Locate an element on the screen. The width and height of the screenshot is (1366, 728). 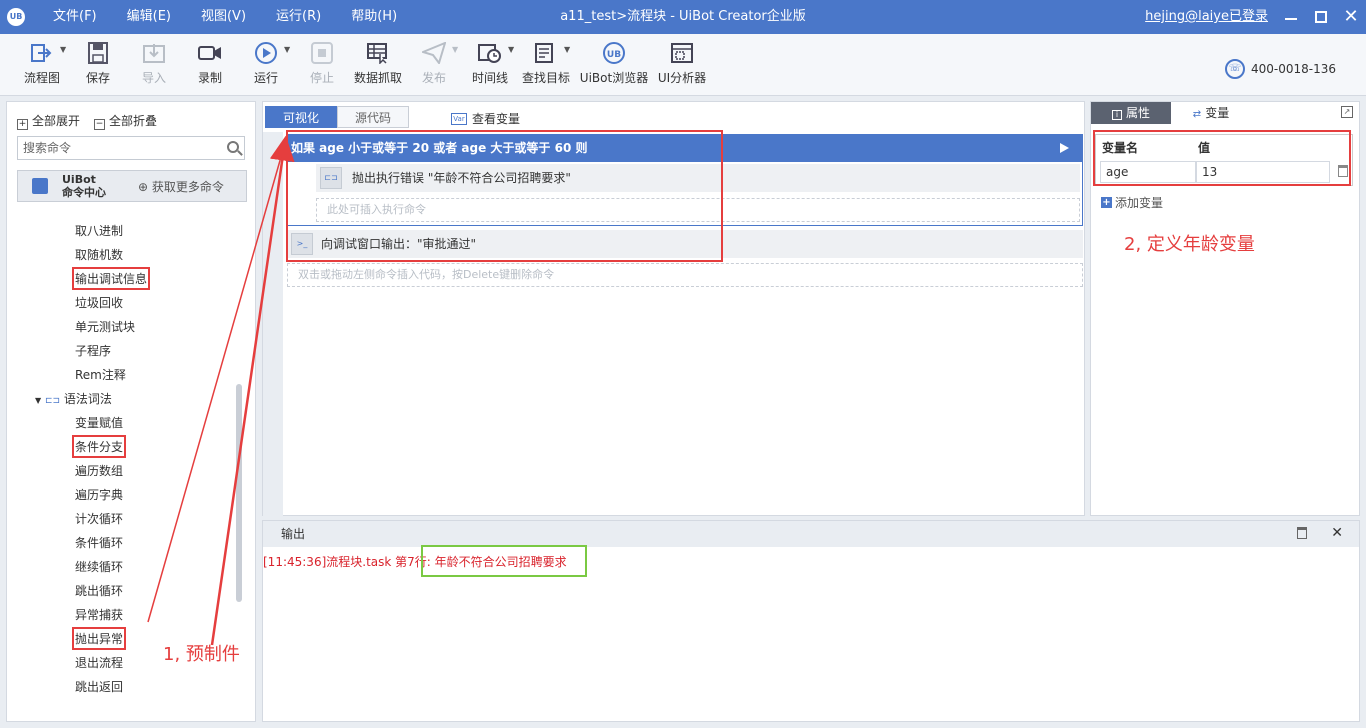
maximize-button is located at coordinates (1321, 17).